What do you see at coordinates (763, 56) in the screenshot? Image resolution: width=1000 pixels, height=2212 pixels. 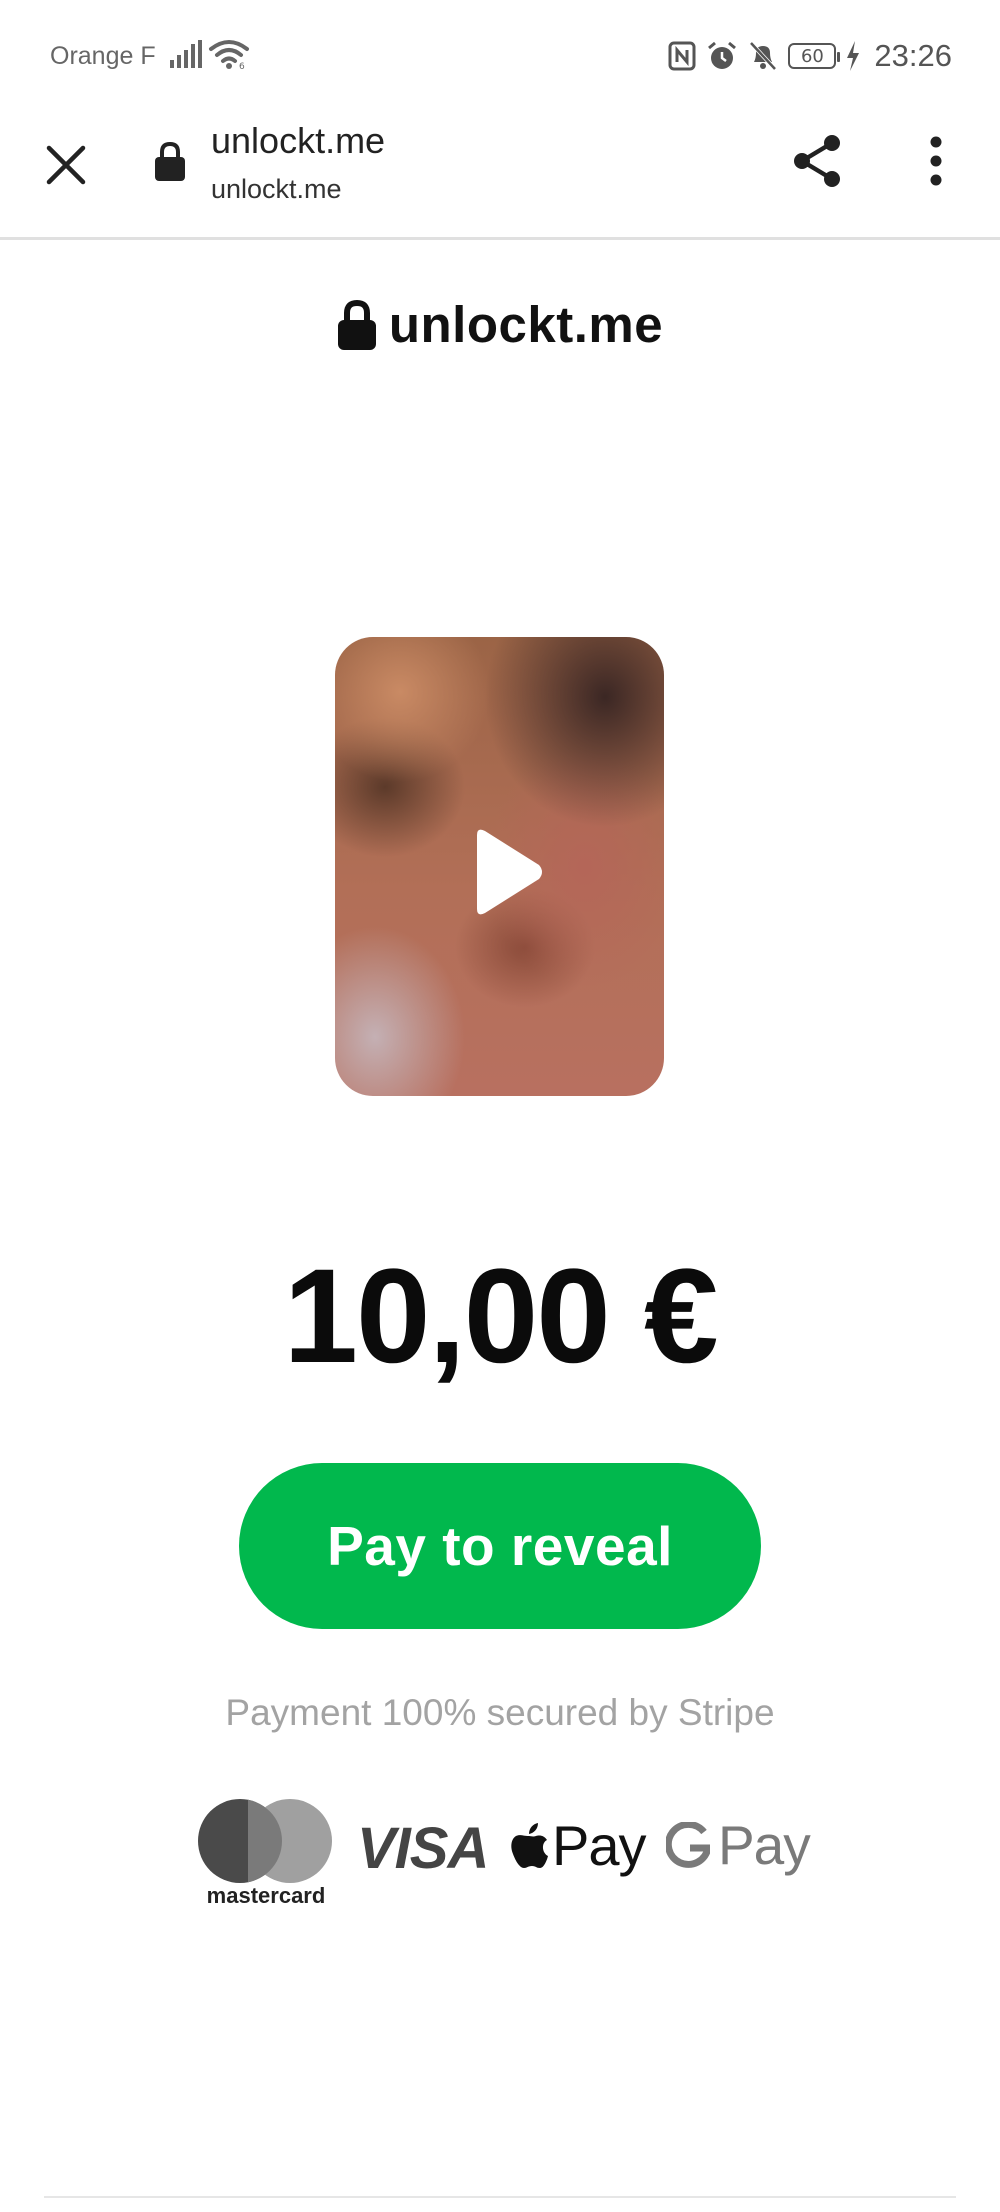 I see `mute-bell-icon` at bounding box center [763, 56].